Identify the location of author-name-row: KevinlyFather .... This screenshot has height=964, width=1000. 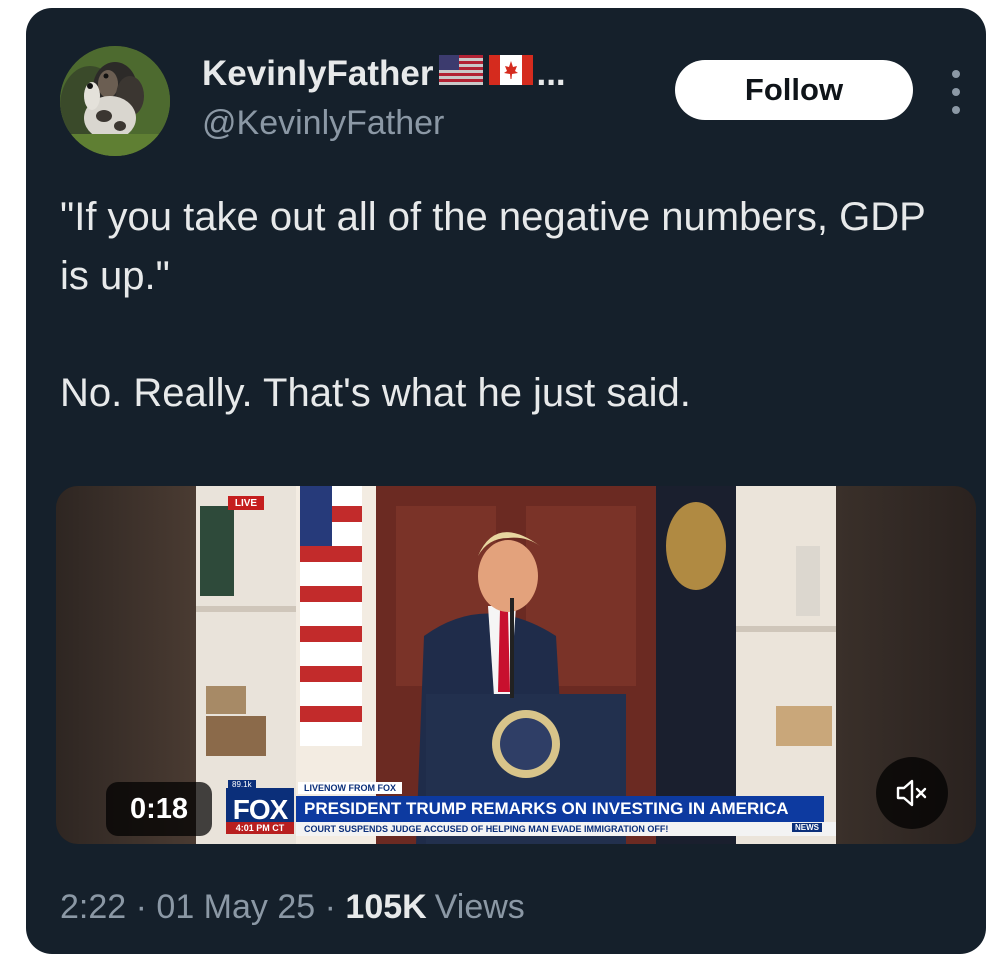
(384, 74).